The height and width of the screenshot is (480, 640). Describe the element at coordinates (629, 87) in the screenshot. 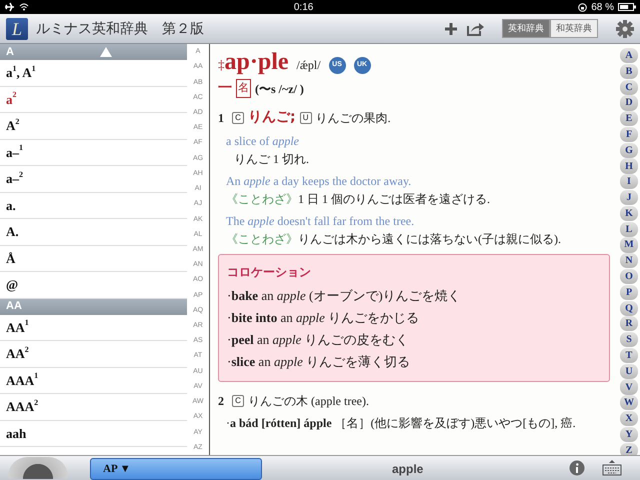

I see `alphabet-button: C` at that location.